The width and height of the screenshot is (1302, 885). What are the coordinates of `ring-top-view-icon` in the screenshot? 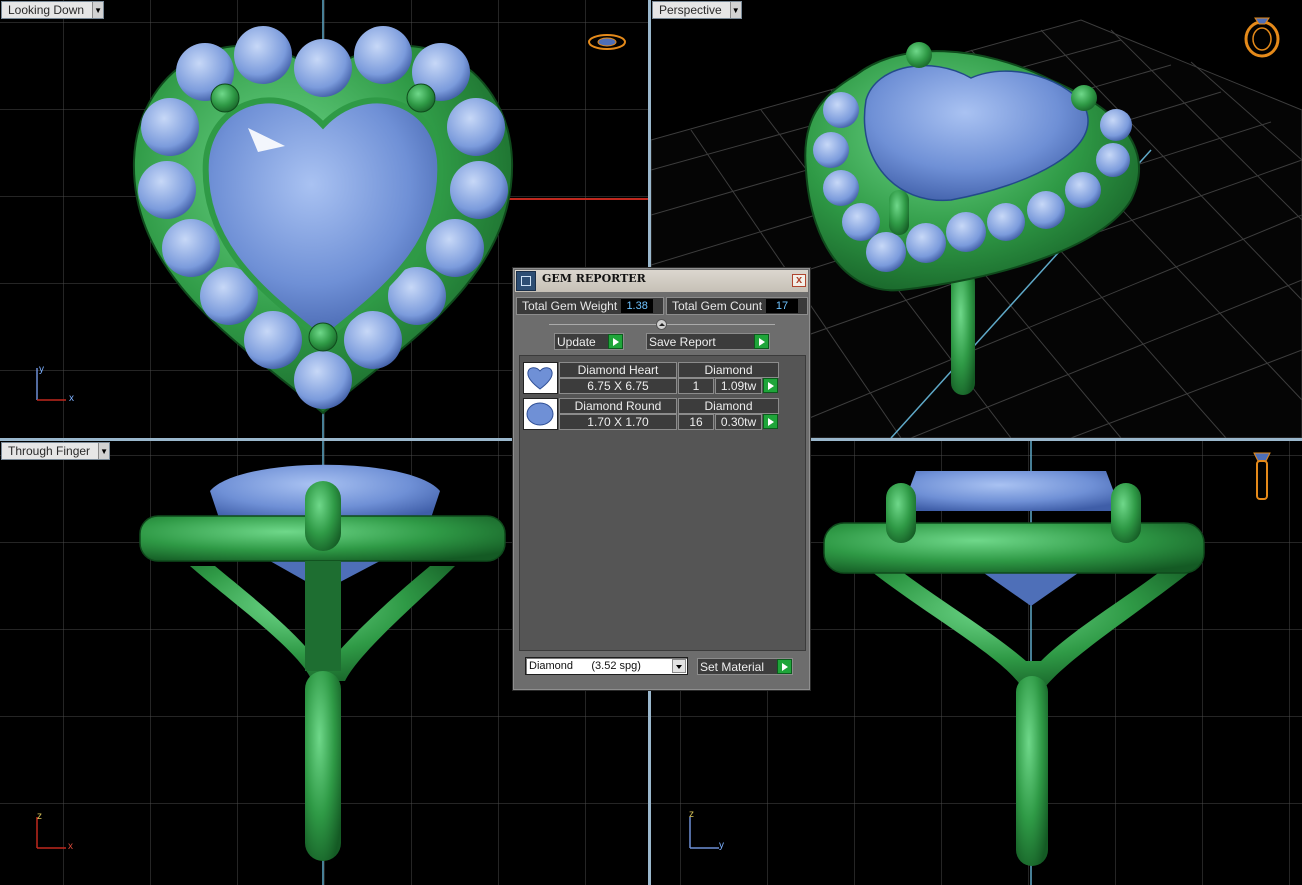 It's located at (607, 42).